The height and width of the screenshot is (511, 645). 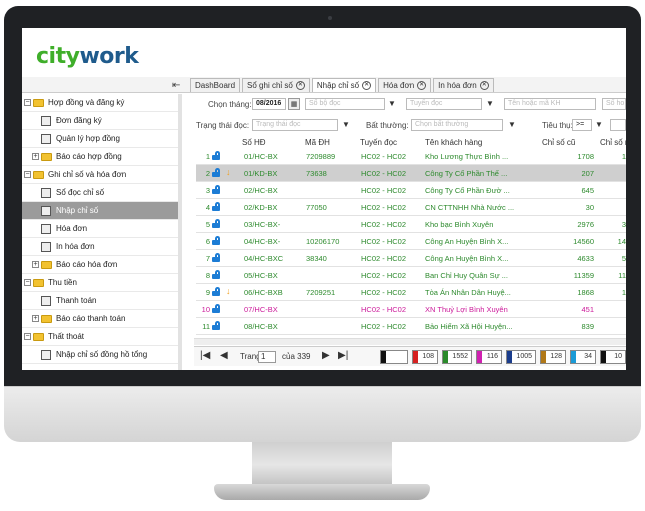 I want to click on sidebar-item: In hóa đơn, so click(x=100, y=247).